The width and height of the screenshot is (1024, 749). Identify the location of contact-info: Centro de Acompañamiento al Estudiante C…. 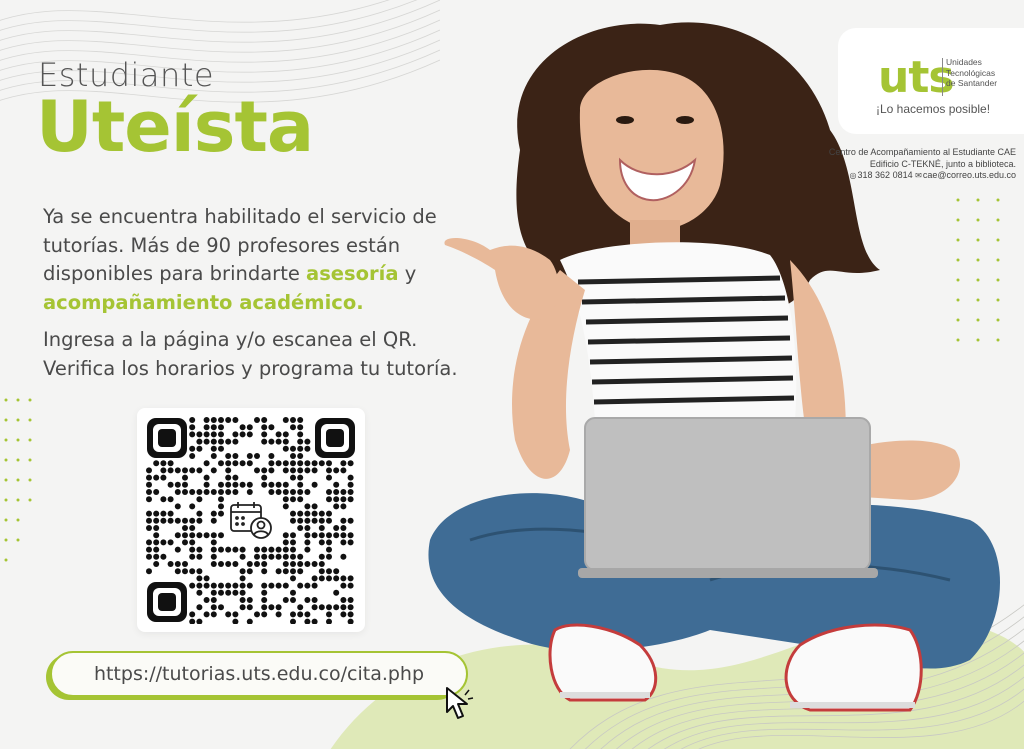
(922, 164).